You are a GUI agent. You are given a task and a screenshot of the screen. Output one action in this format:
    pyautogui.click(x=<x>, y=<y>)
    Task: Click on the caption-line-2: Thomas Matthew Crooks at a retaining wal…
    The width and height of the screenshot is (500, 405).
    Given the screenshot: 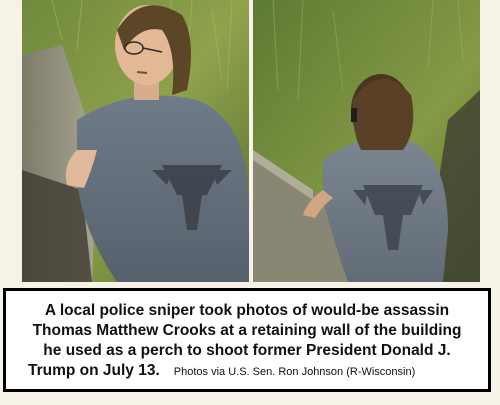 What is the action you would take?
    pyautogui.click(x=247, y=330)
    